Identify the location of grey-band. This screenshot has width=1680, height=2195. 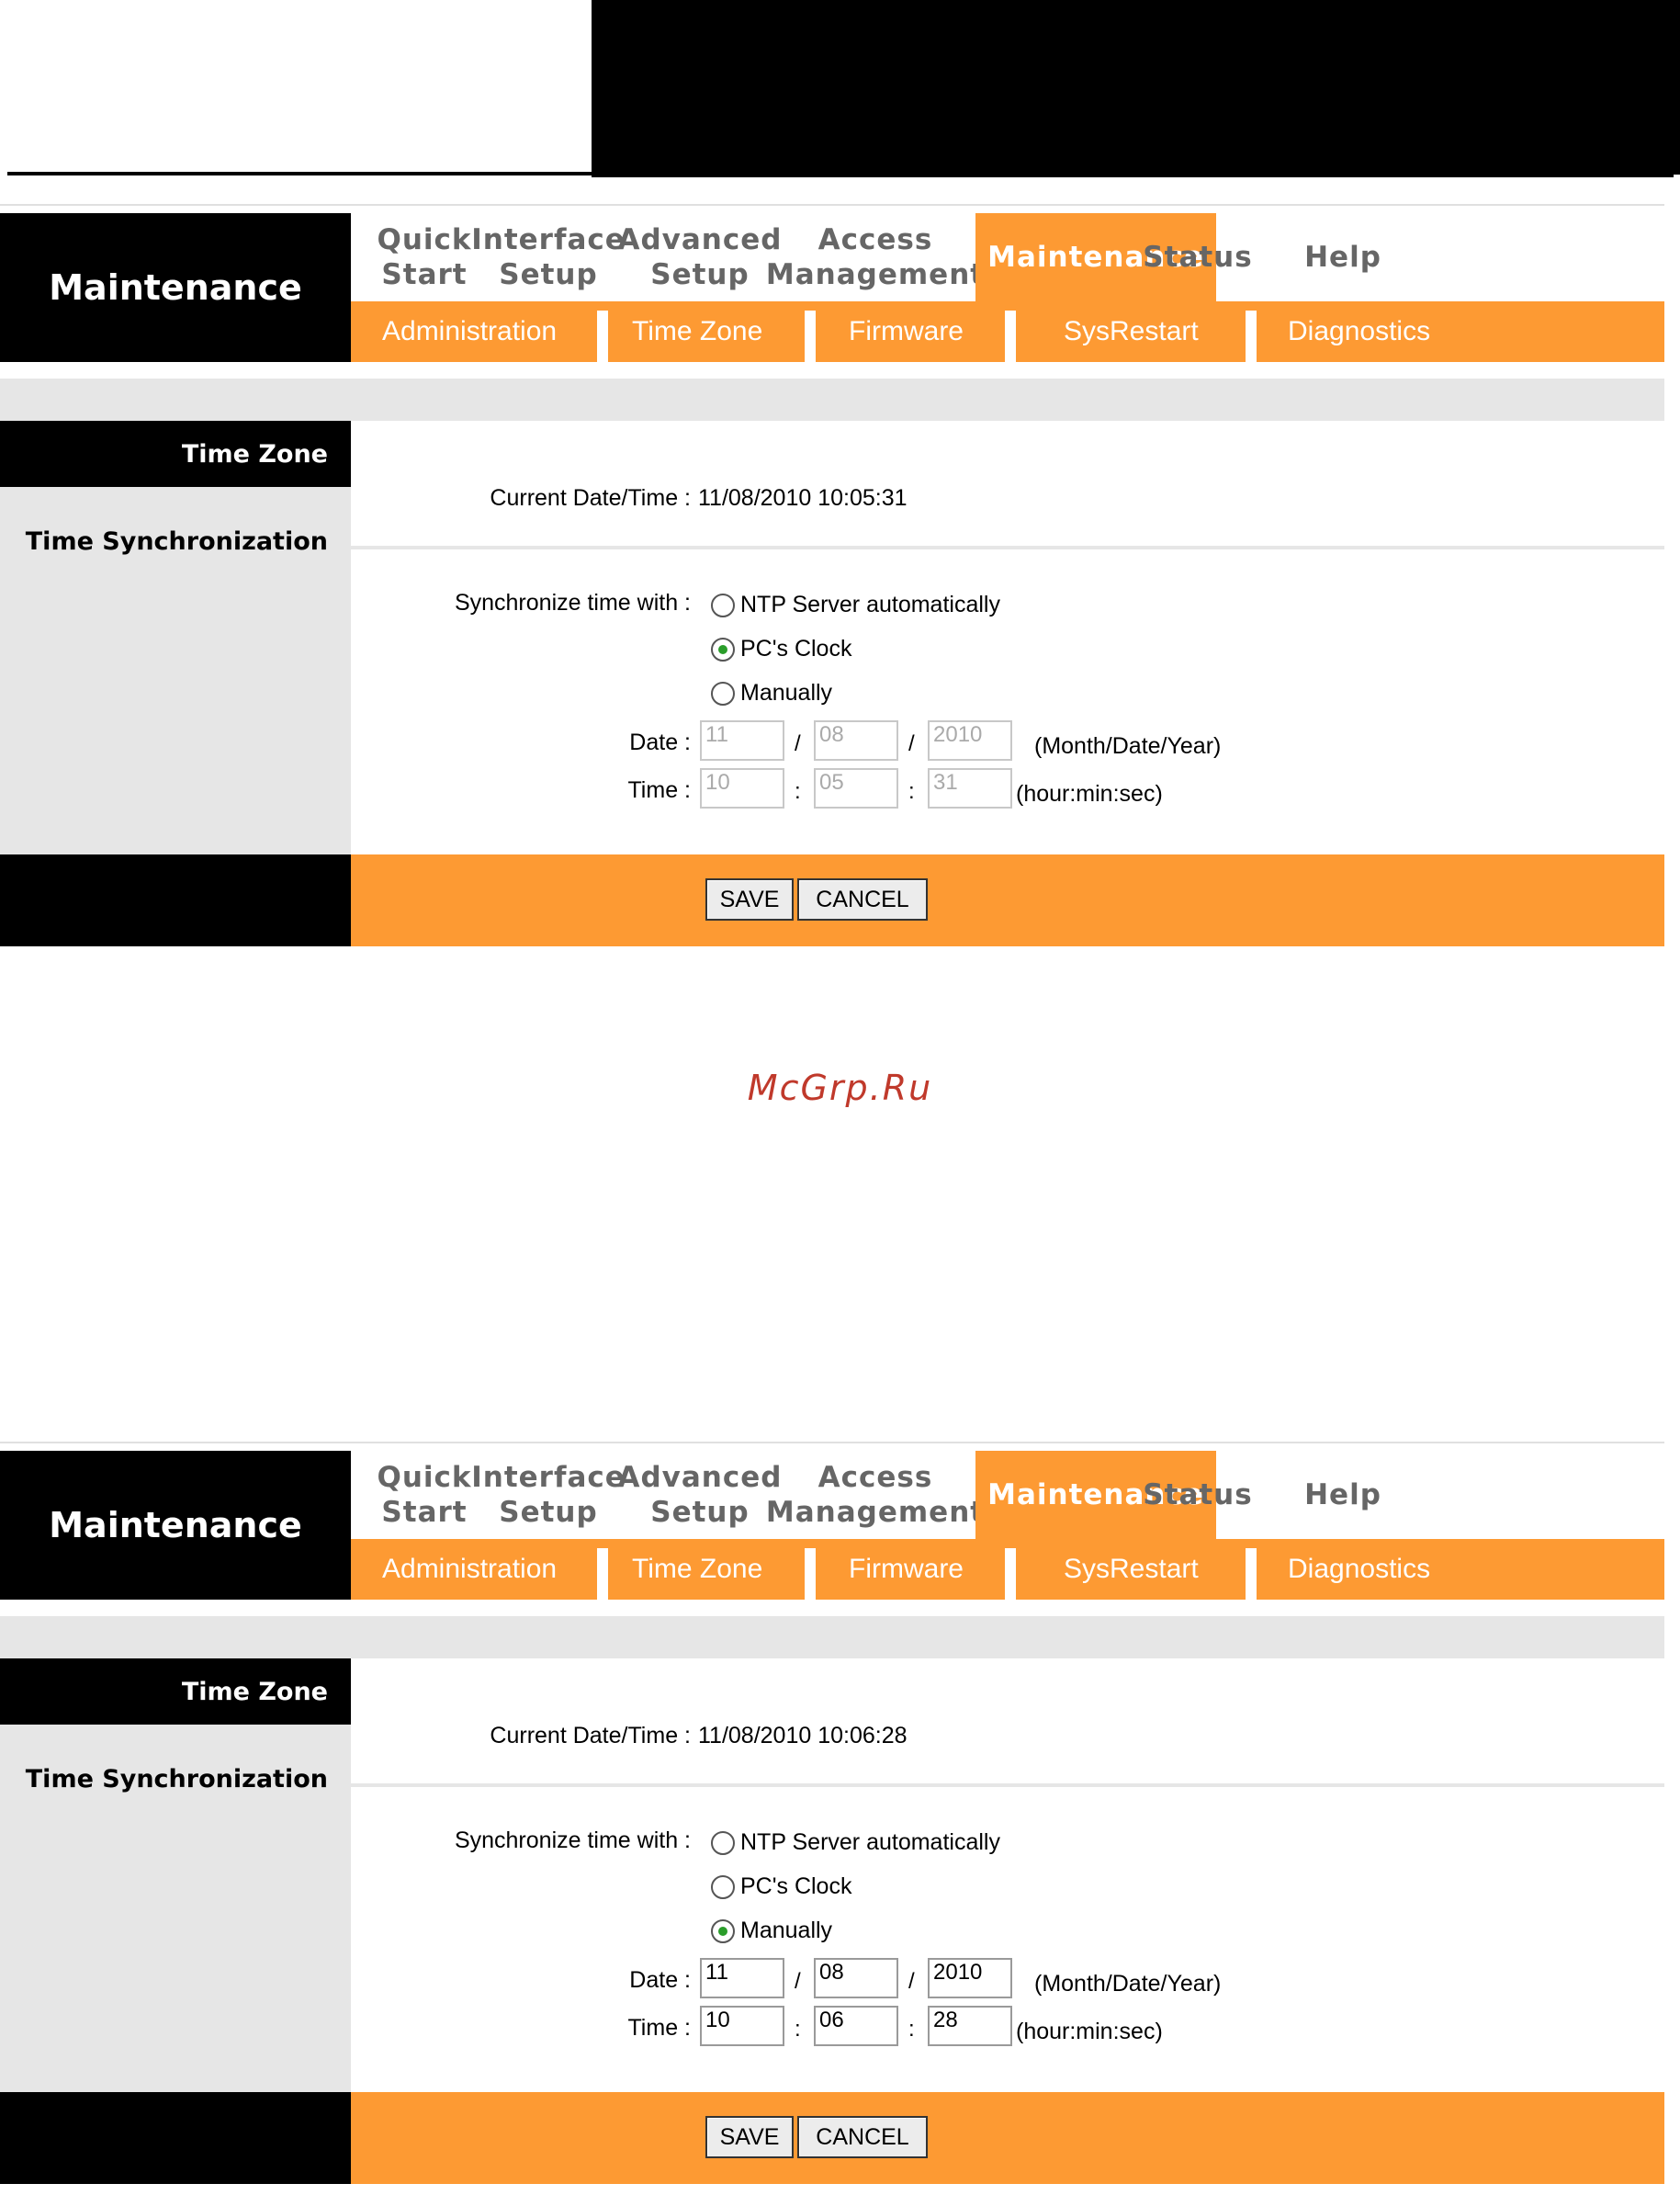
(832, 1637).